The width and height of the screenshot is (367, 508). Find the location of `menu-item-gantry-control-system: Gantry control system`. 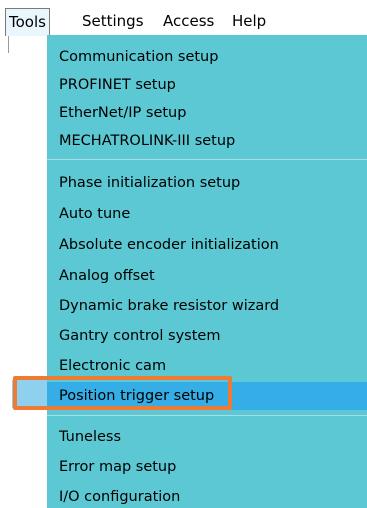

menu-item-gantry-control-system: Gantry control system is located at coordinates (207, 336).